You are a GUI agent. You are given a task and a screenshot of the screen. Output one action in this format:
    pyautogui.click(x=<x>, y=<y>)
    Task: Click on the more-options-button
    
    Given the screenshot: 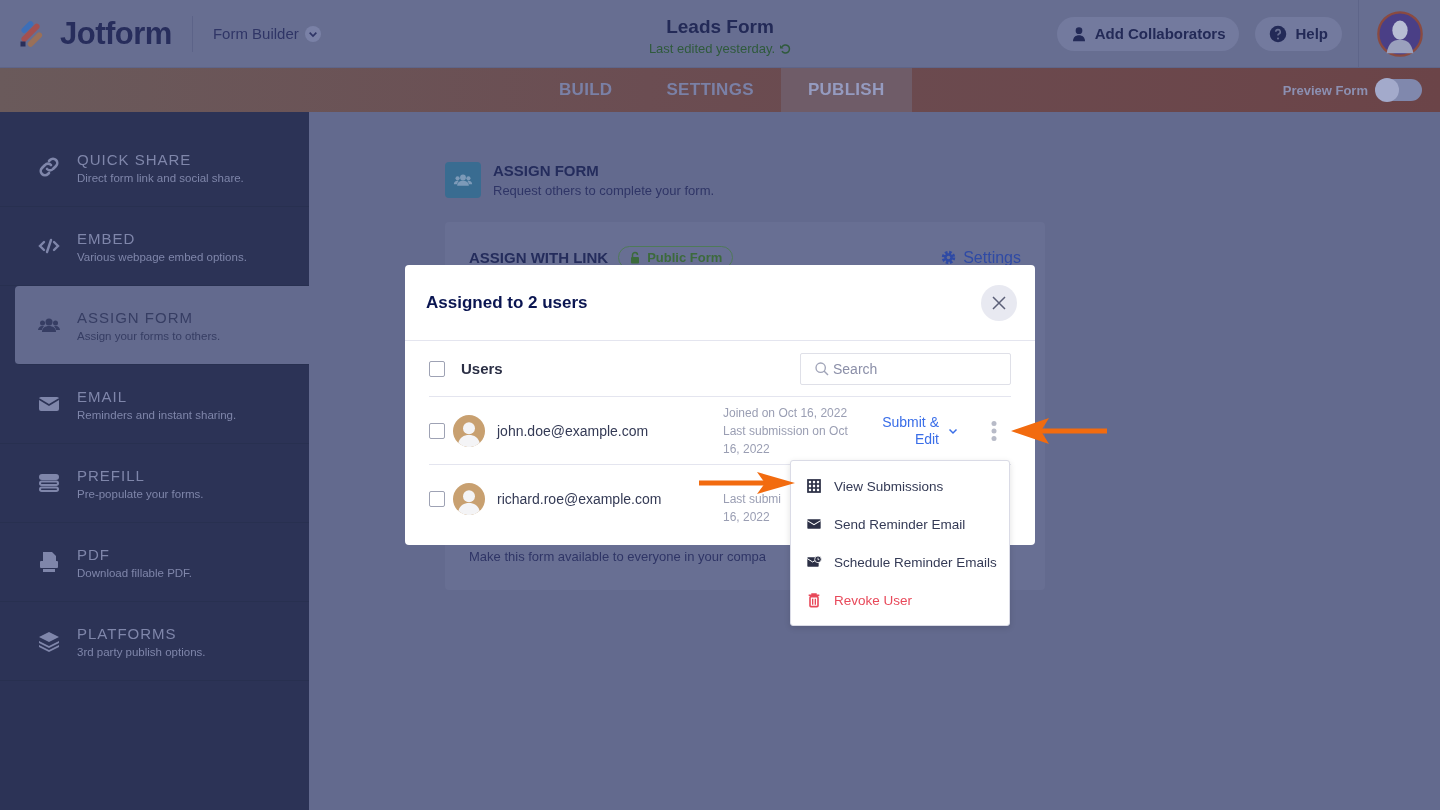 What is the action you would take?
    pyautogui.click(x=994, y=430)
    